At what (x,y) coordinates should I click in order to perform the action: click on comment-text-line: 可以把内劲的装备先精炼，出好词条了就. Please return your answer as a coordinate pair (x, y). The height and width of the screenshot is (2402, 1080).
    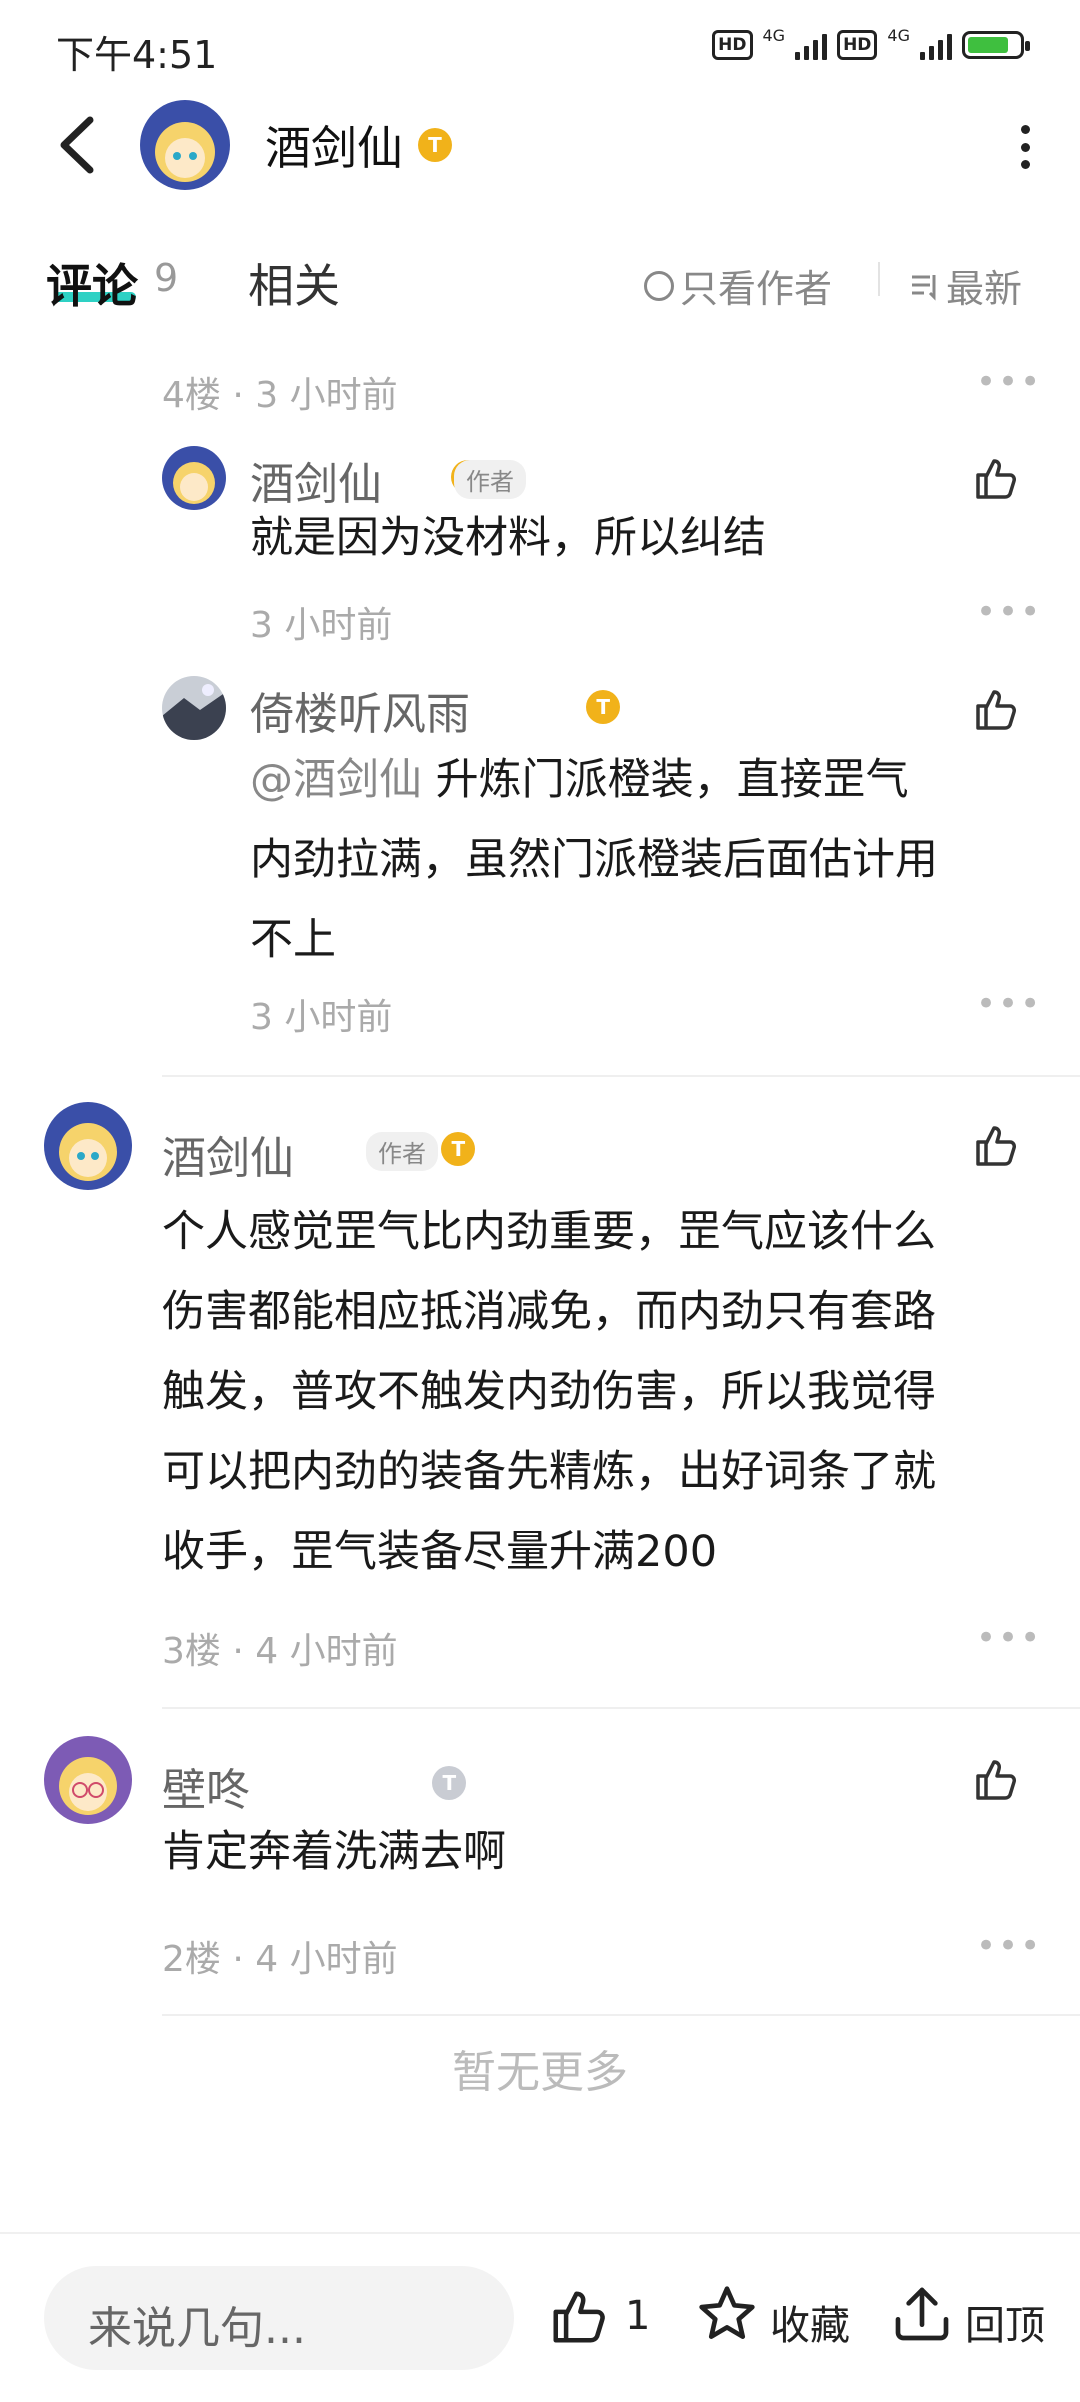
    Looking at the image, I should click on (549, 1472).